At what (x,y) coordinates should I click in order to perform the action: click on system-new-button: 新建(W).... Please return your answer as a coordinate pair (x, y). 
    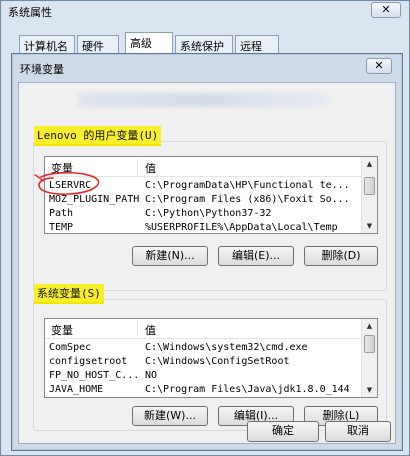
    Looking at the image, I should click on (170, 416).